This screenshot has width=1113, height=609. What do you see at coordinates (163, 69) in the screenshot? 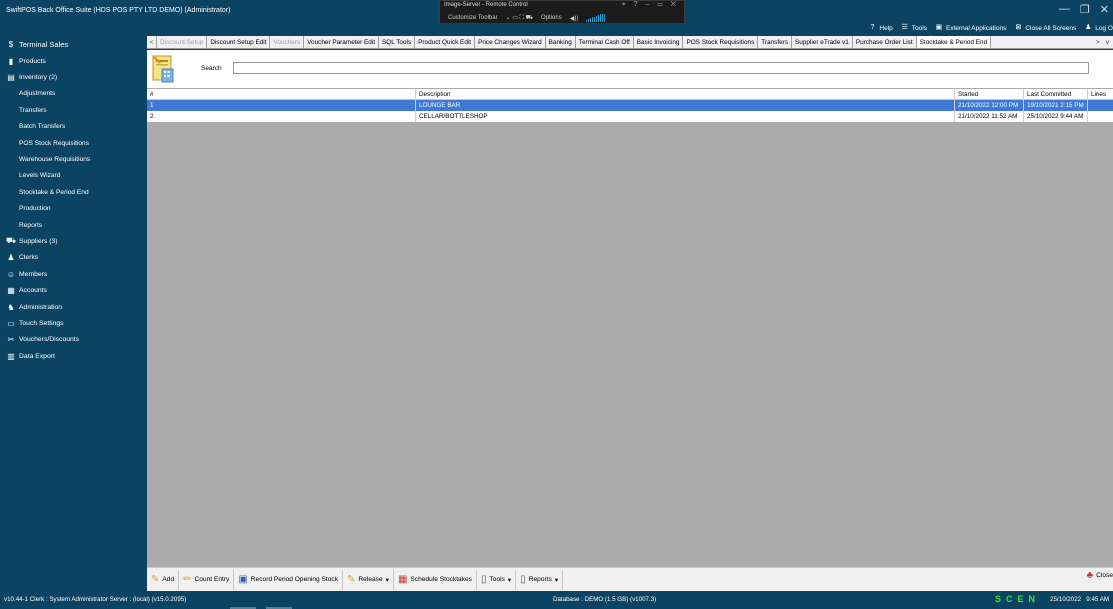
I see `stocktake-icon` at bounding box center [163, 69].